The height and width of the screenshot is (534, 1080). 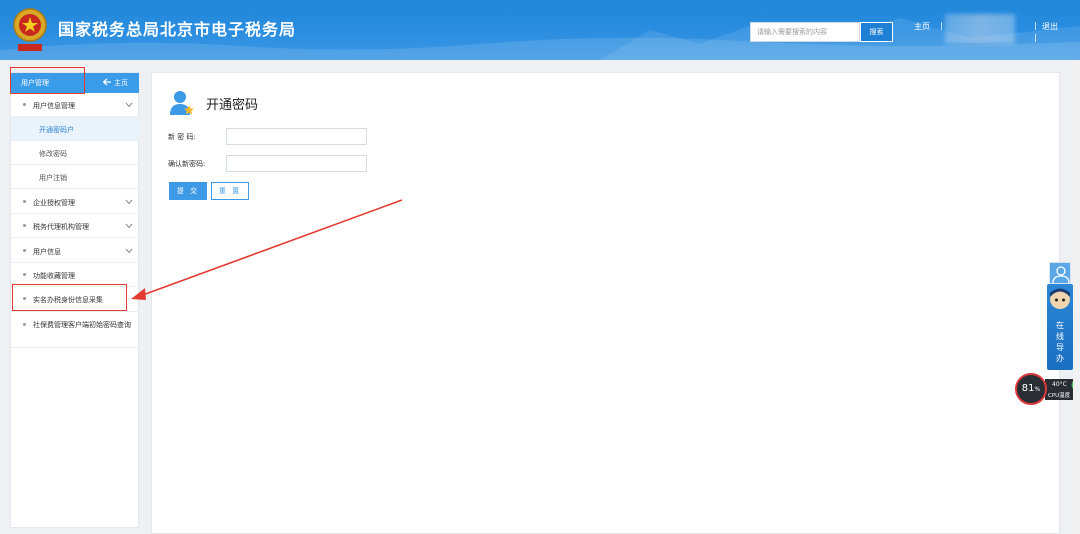 I want to click on sidebar-item-social-security-password: 社保费管理客户端初始密码查询, so click(x=75, y=330).